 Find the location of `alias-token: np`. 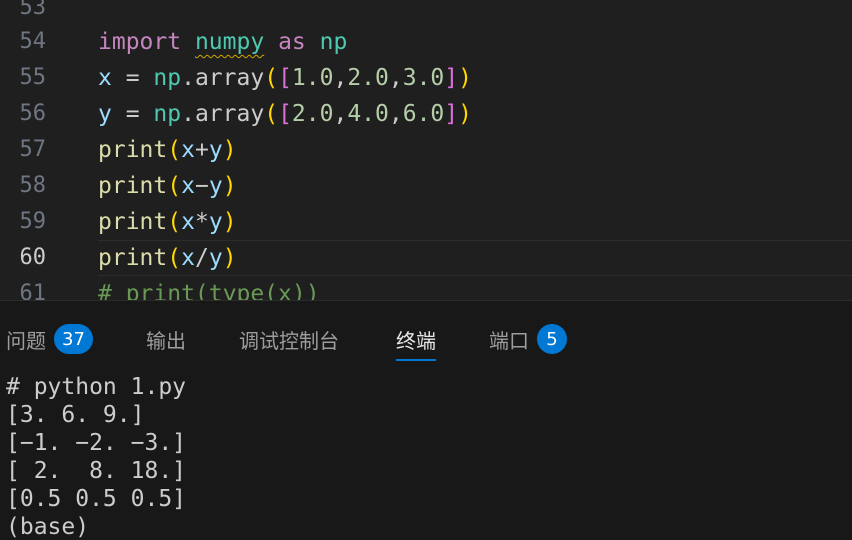

alias-token: np is located at coordinates (333, 42).